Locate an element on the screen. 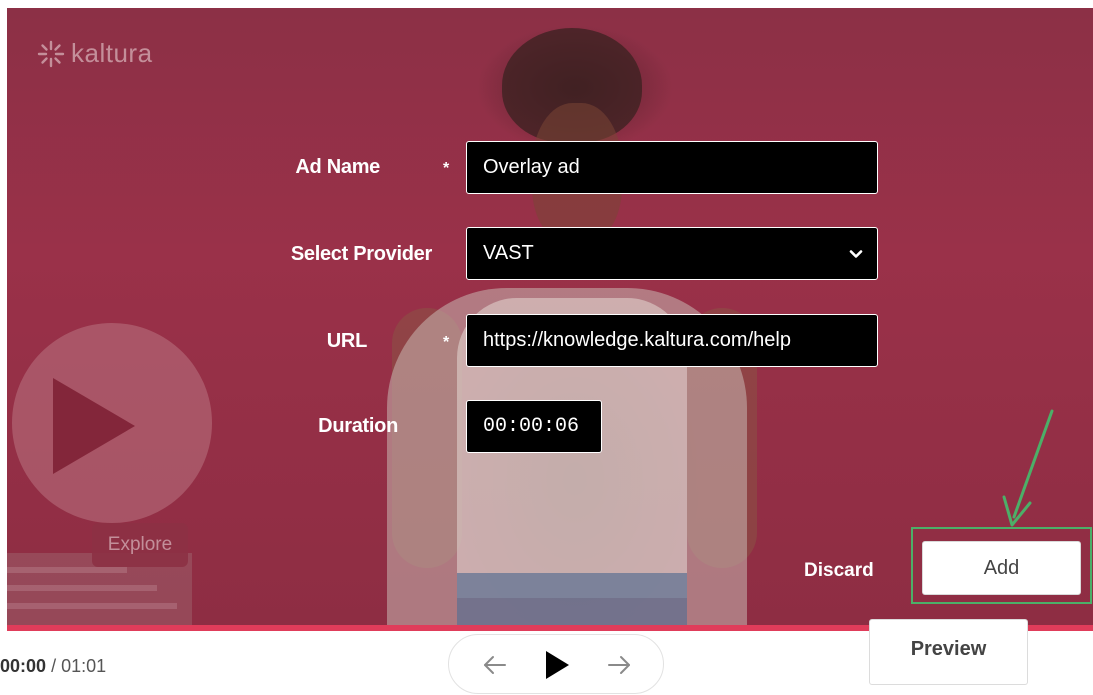 This screenshot has height=695, width=1093. logo-text: kaltura is located at coordinates (112, 53).